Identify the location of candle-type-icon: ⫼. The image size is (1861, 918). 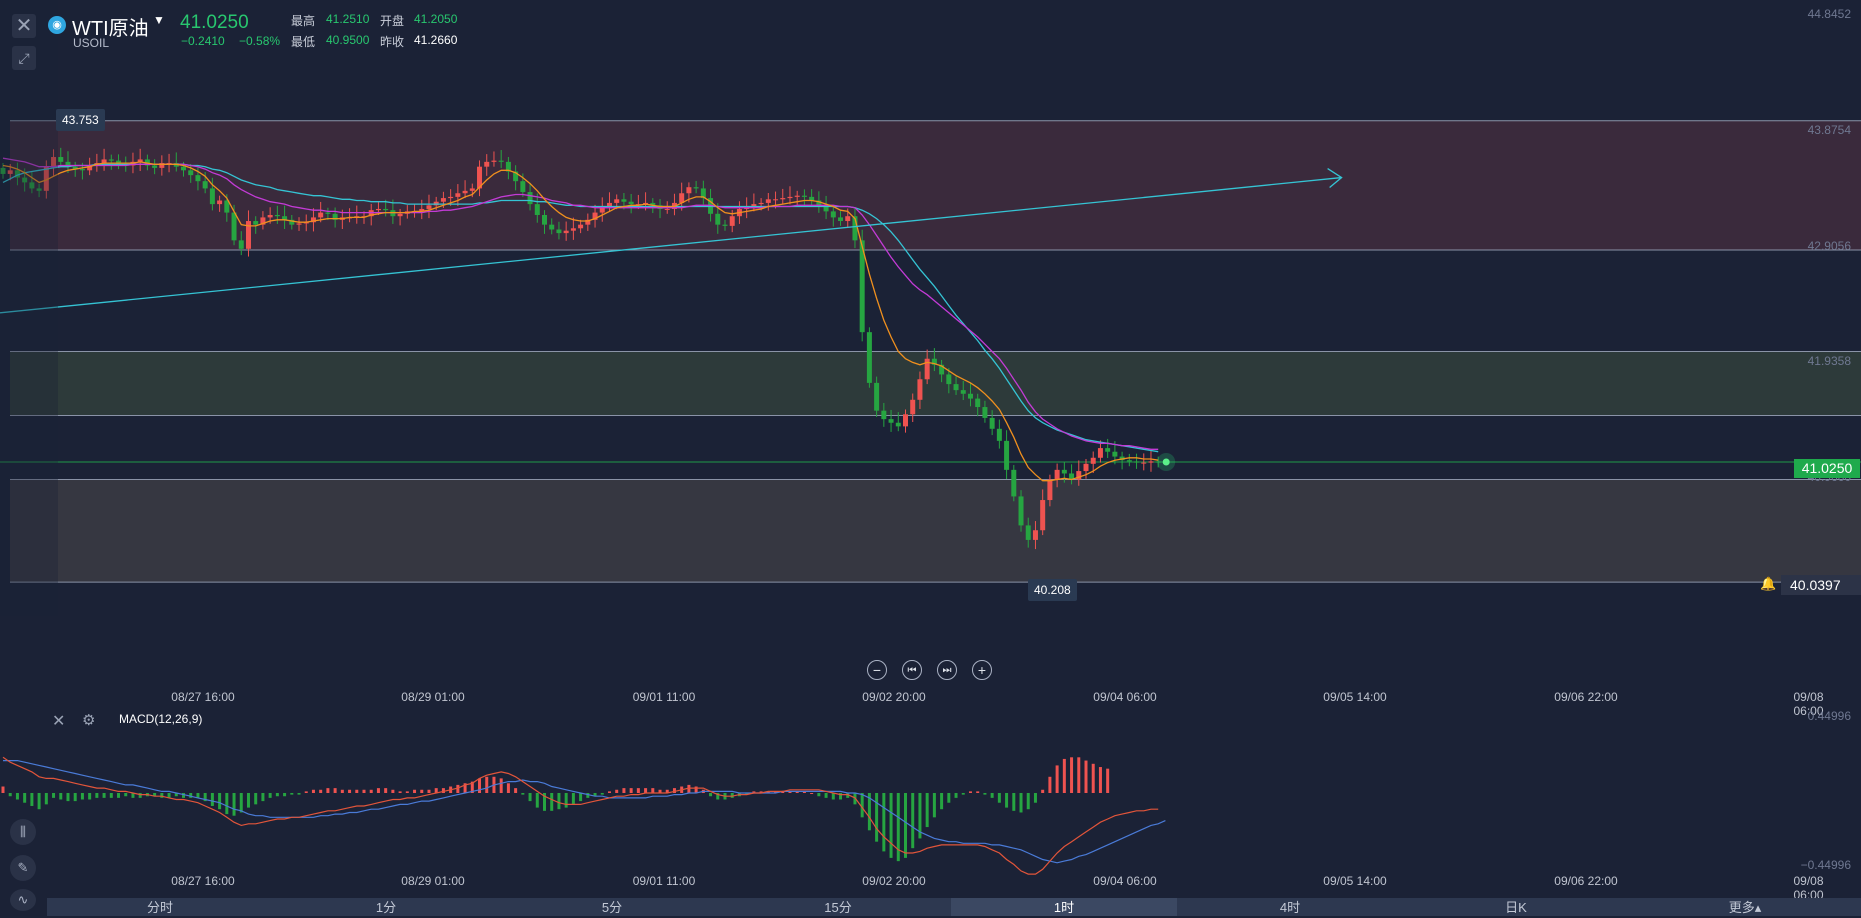
(23, 832).